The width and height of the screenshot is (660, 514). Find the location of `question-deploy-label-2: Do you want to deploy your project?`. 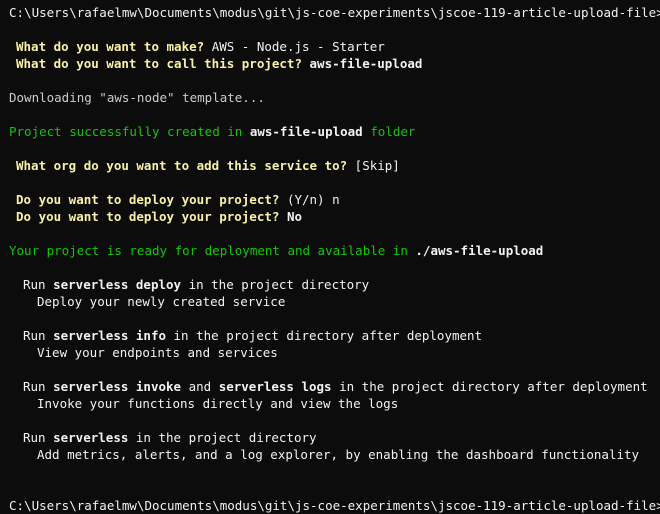

question-deploy-label-2: Do you want to deploy your project? is located at coordinates (148, 216).